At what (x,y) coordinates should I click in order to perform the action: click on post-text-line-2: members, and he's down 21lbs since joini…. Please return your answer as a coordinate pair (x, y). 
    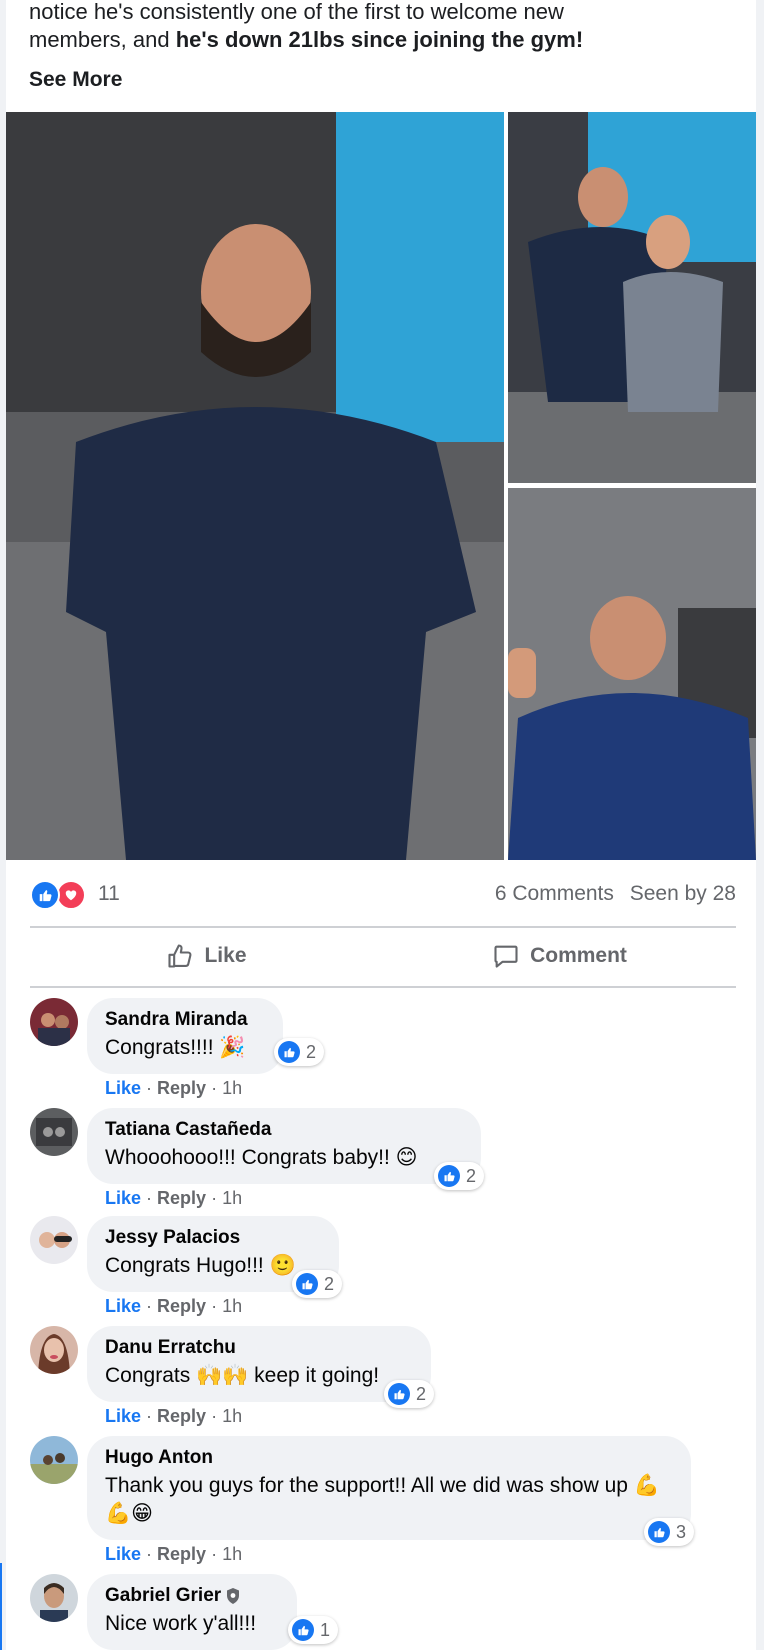
    Looking at the image, I should click on (306, 39).